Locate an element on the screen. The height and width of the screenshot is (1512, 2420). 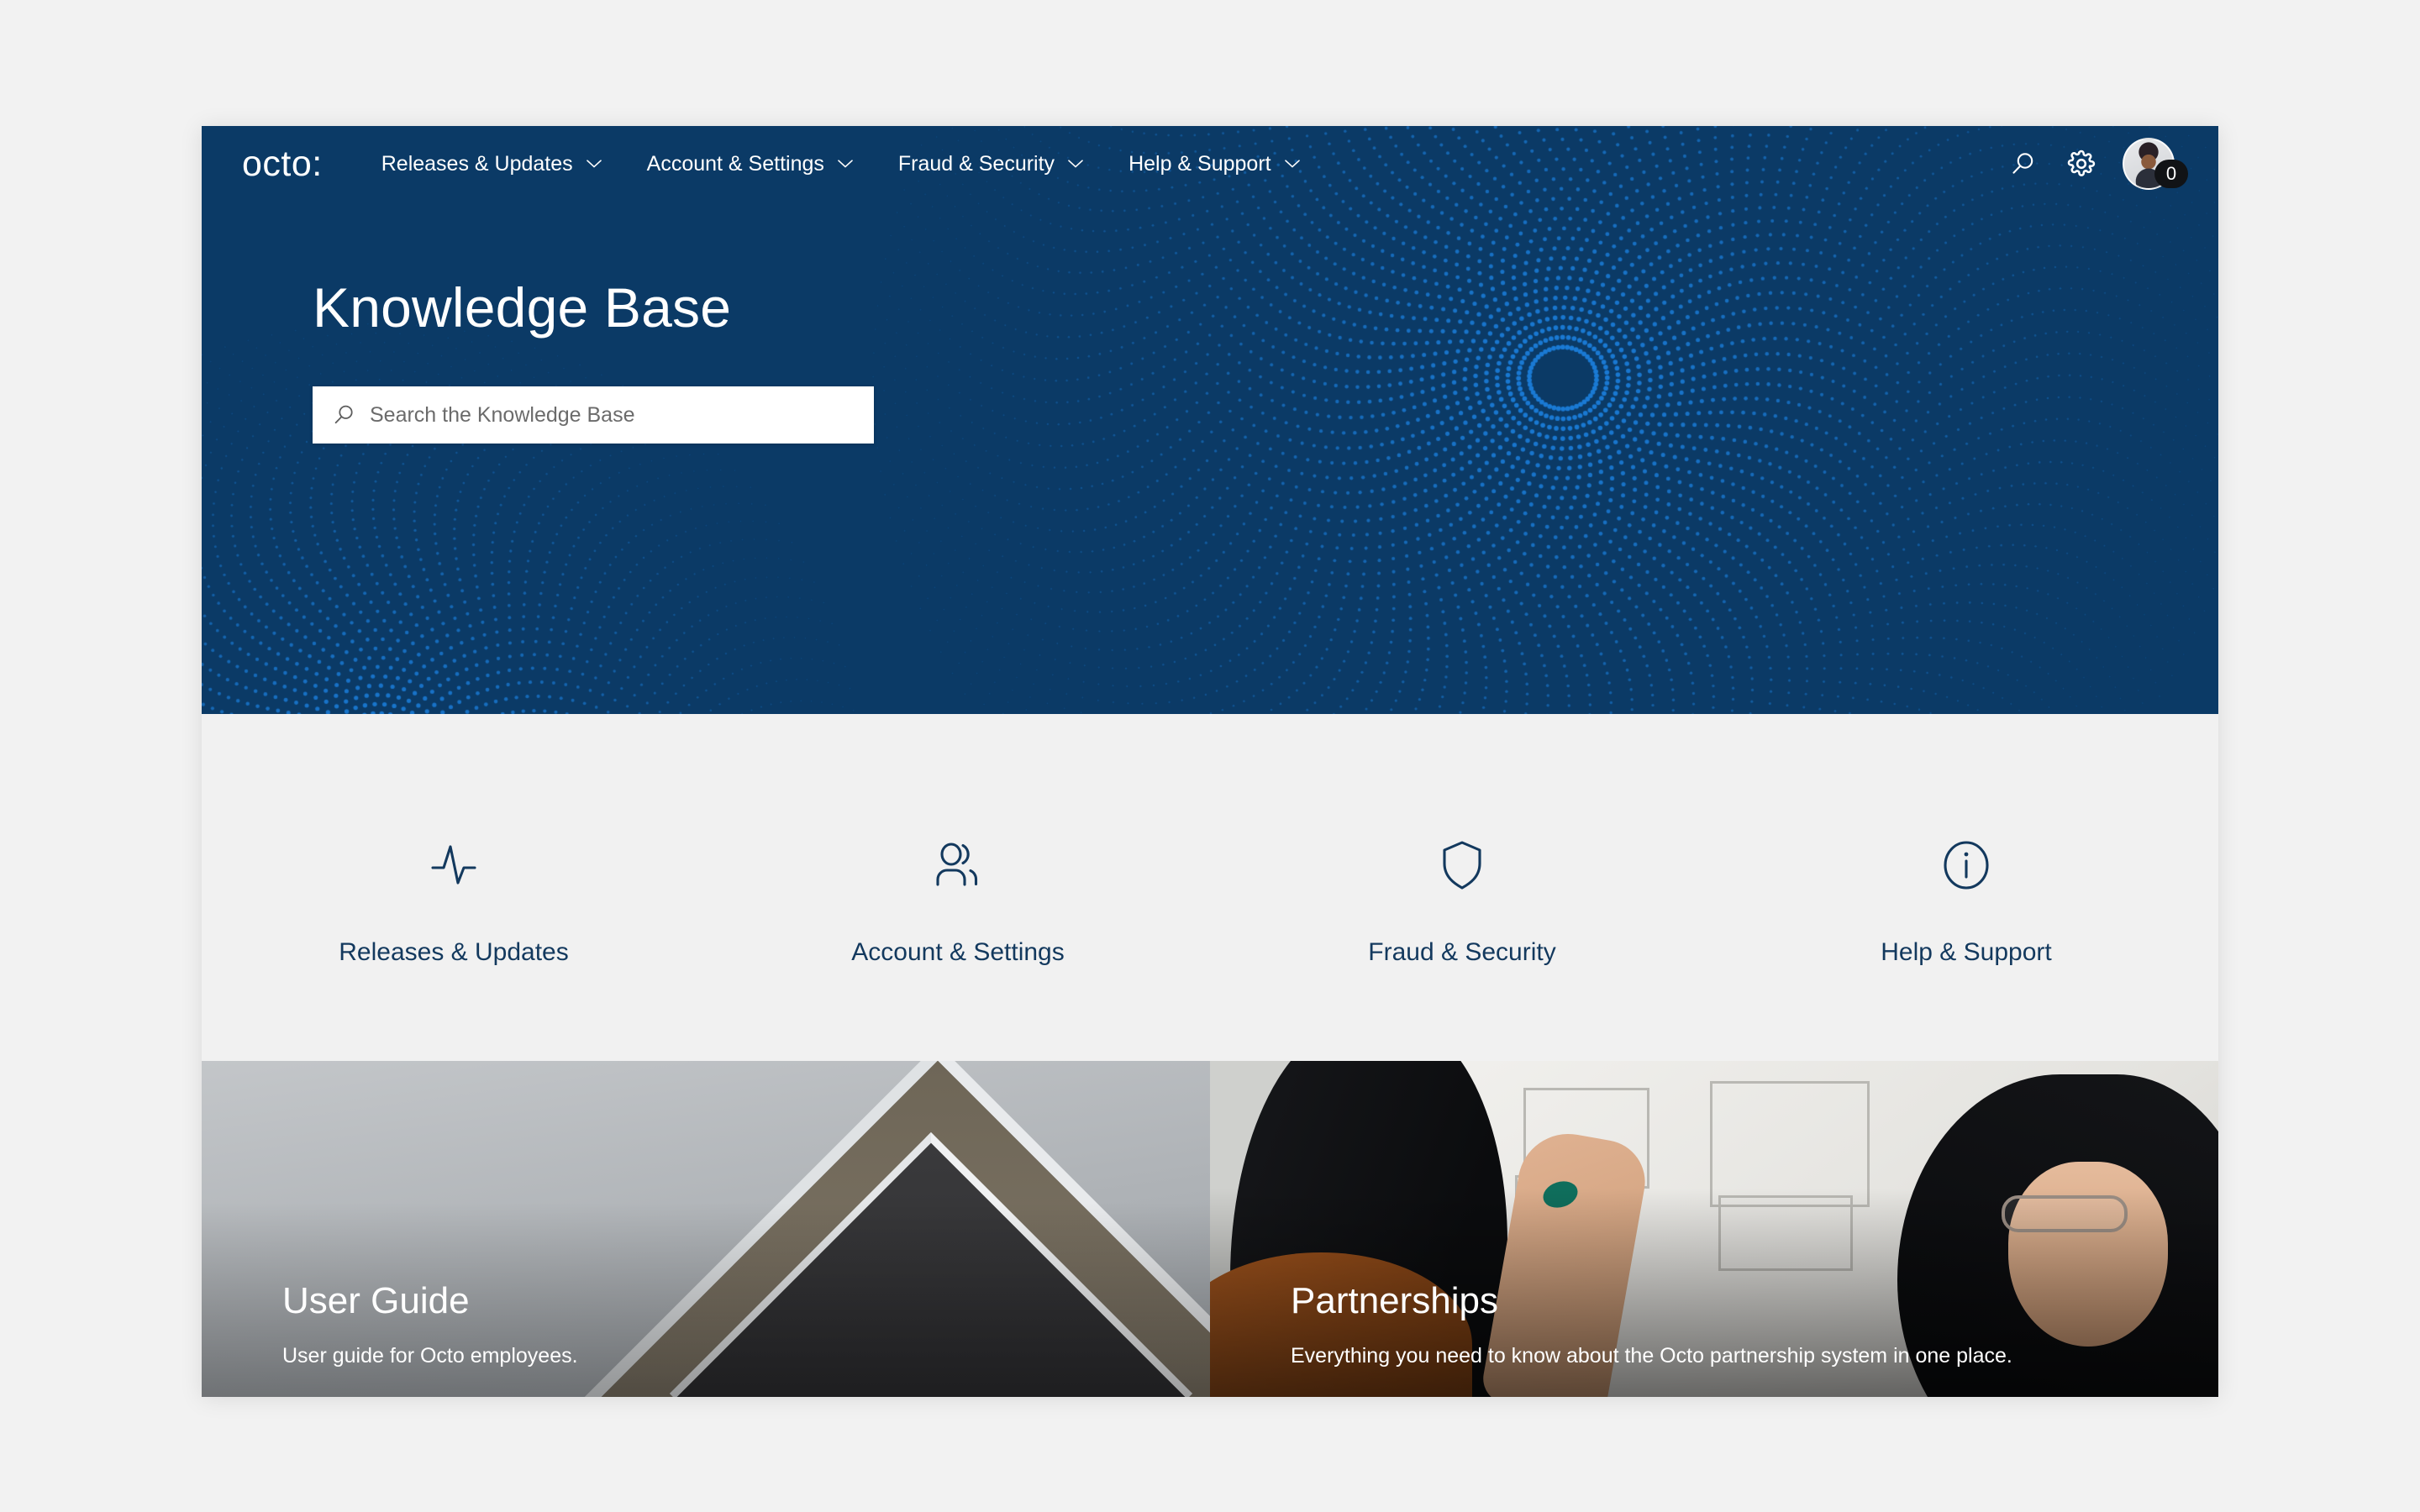
hero-content: Knowledge Base is located at coordinates (1210, 323).